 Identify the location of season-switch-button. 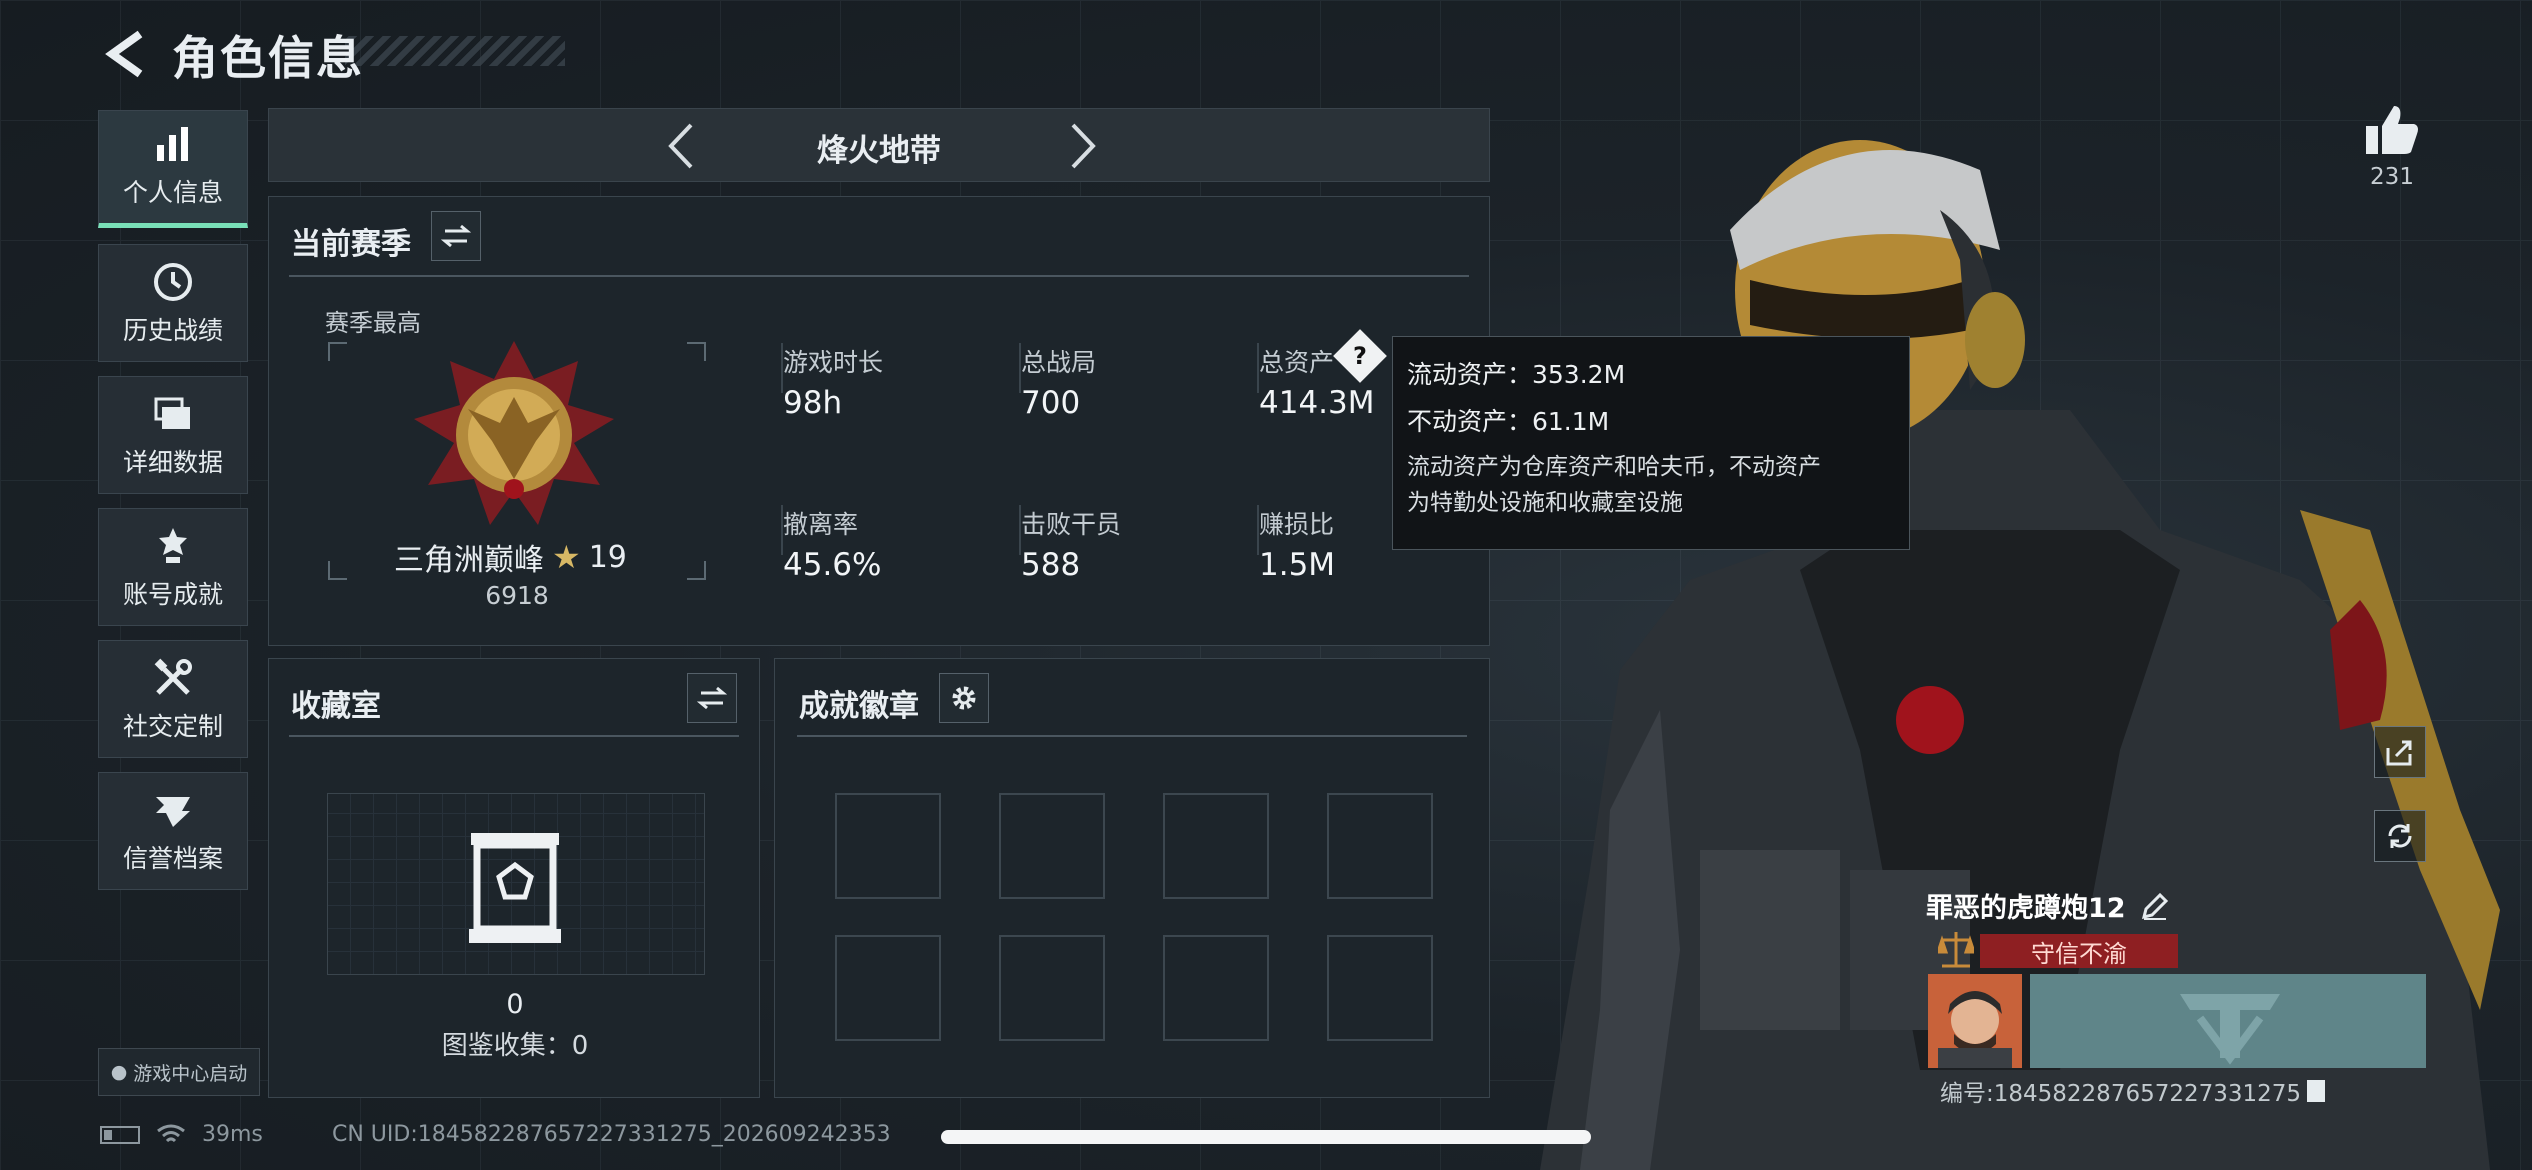
(456, 236).